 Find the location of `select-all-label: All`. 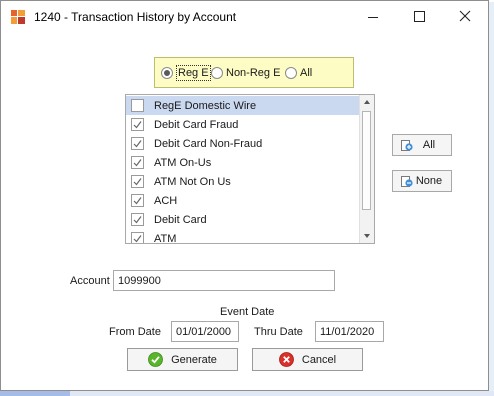

select-all-label: All is located at coordinates (429, 145).